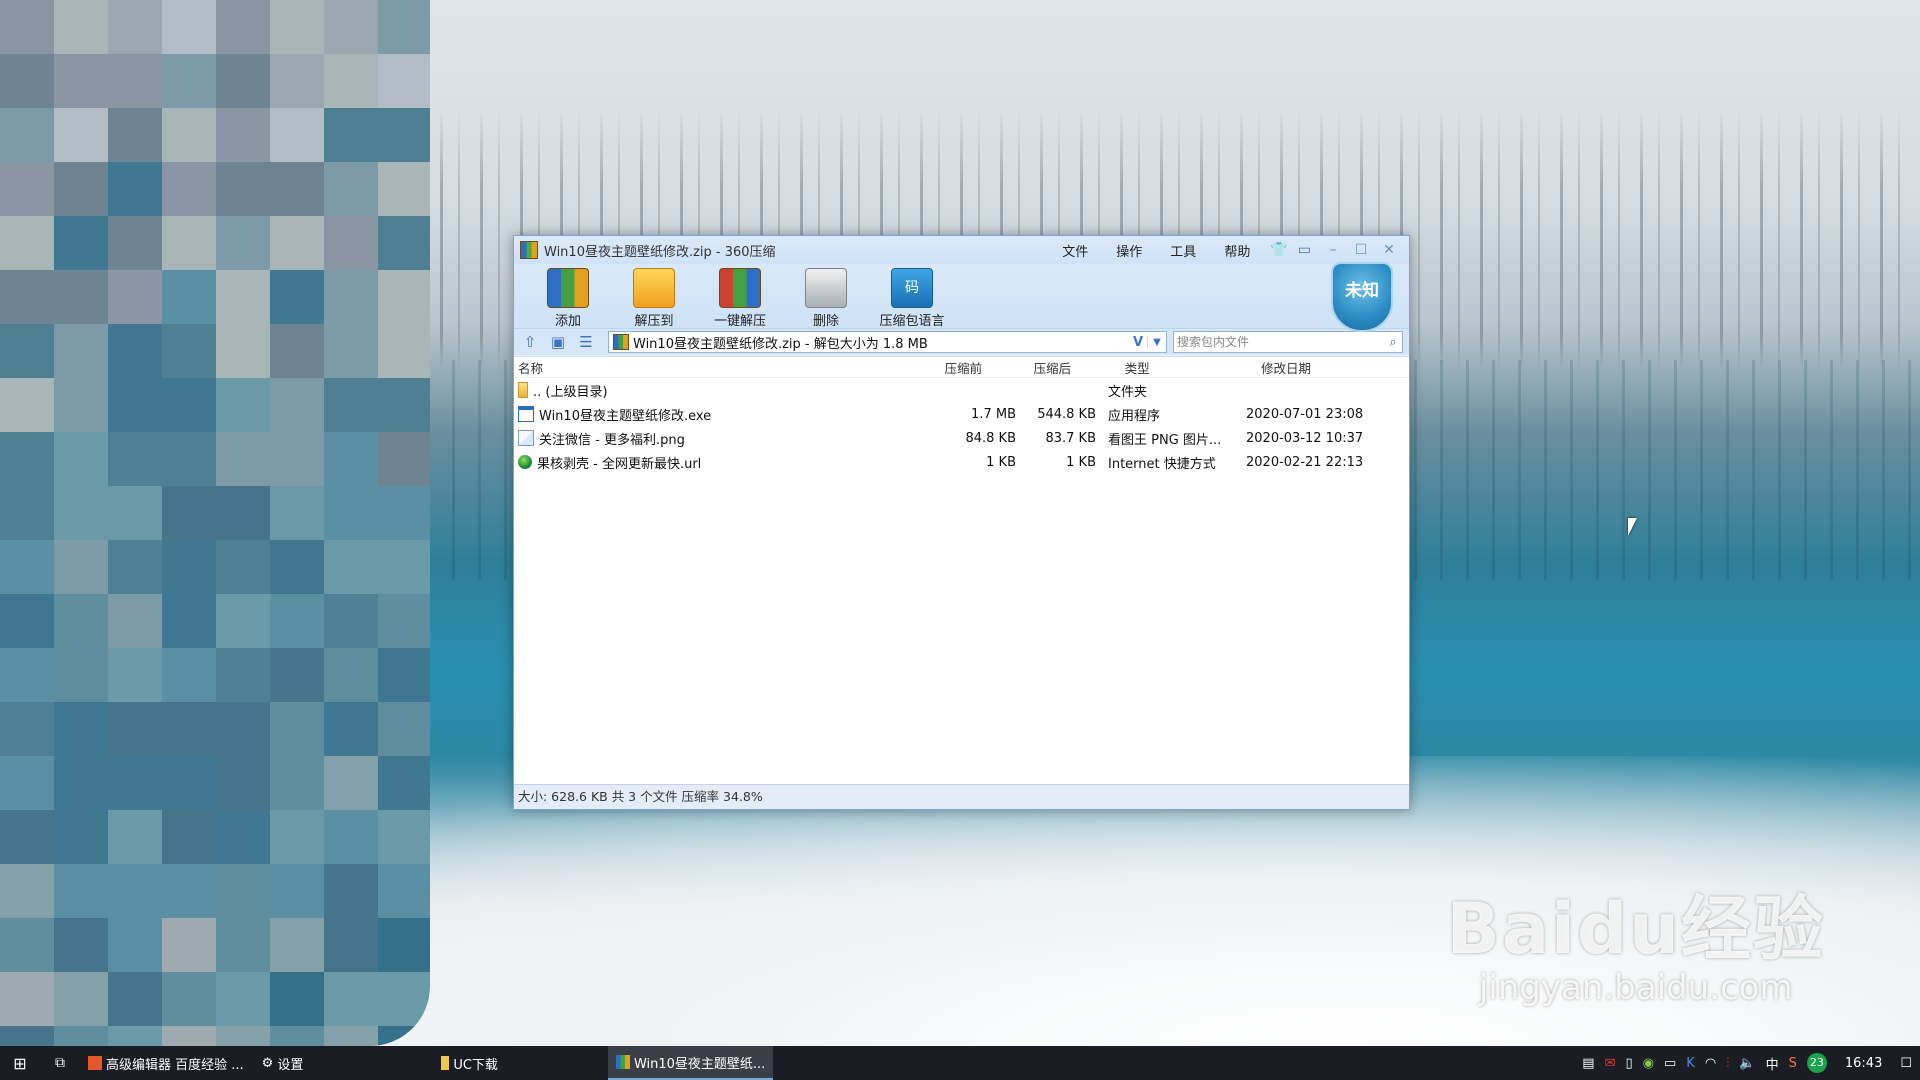 The image size is (1920, 1080). What do you see at coordinates (887, 342) in the screenshot?
I see `path-field: Win10昼夜主题壁纸修改.zip - 解包大小为 1.8 MB V ▼` at bounding box center [887, 342].